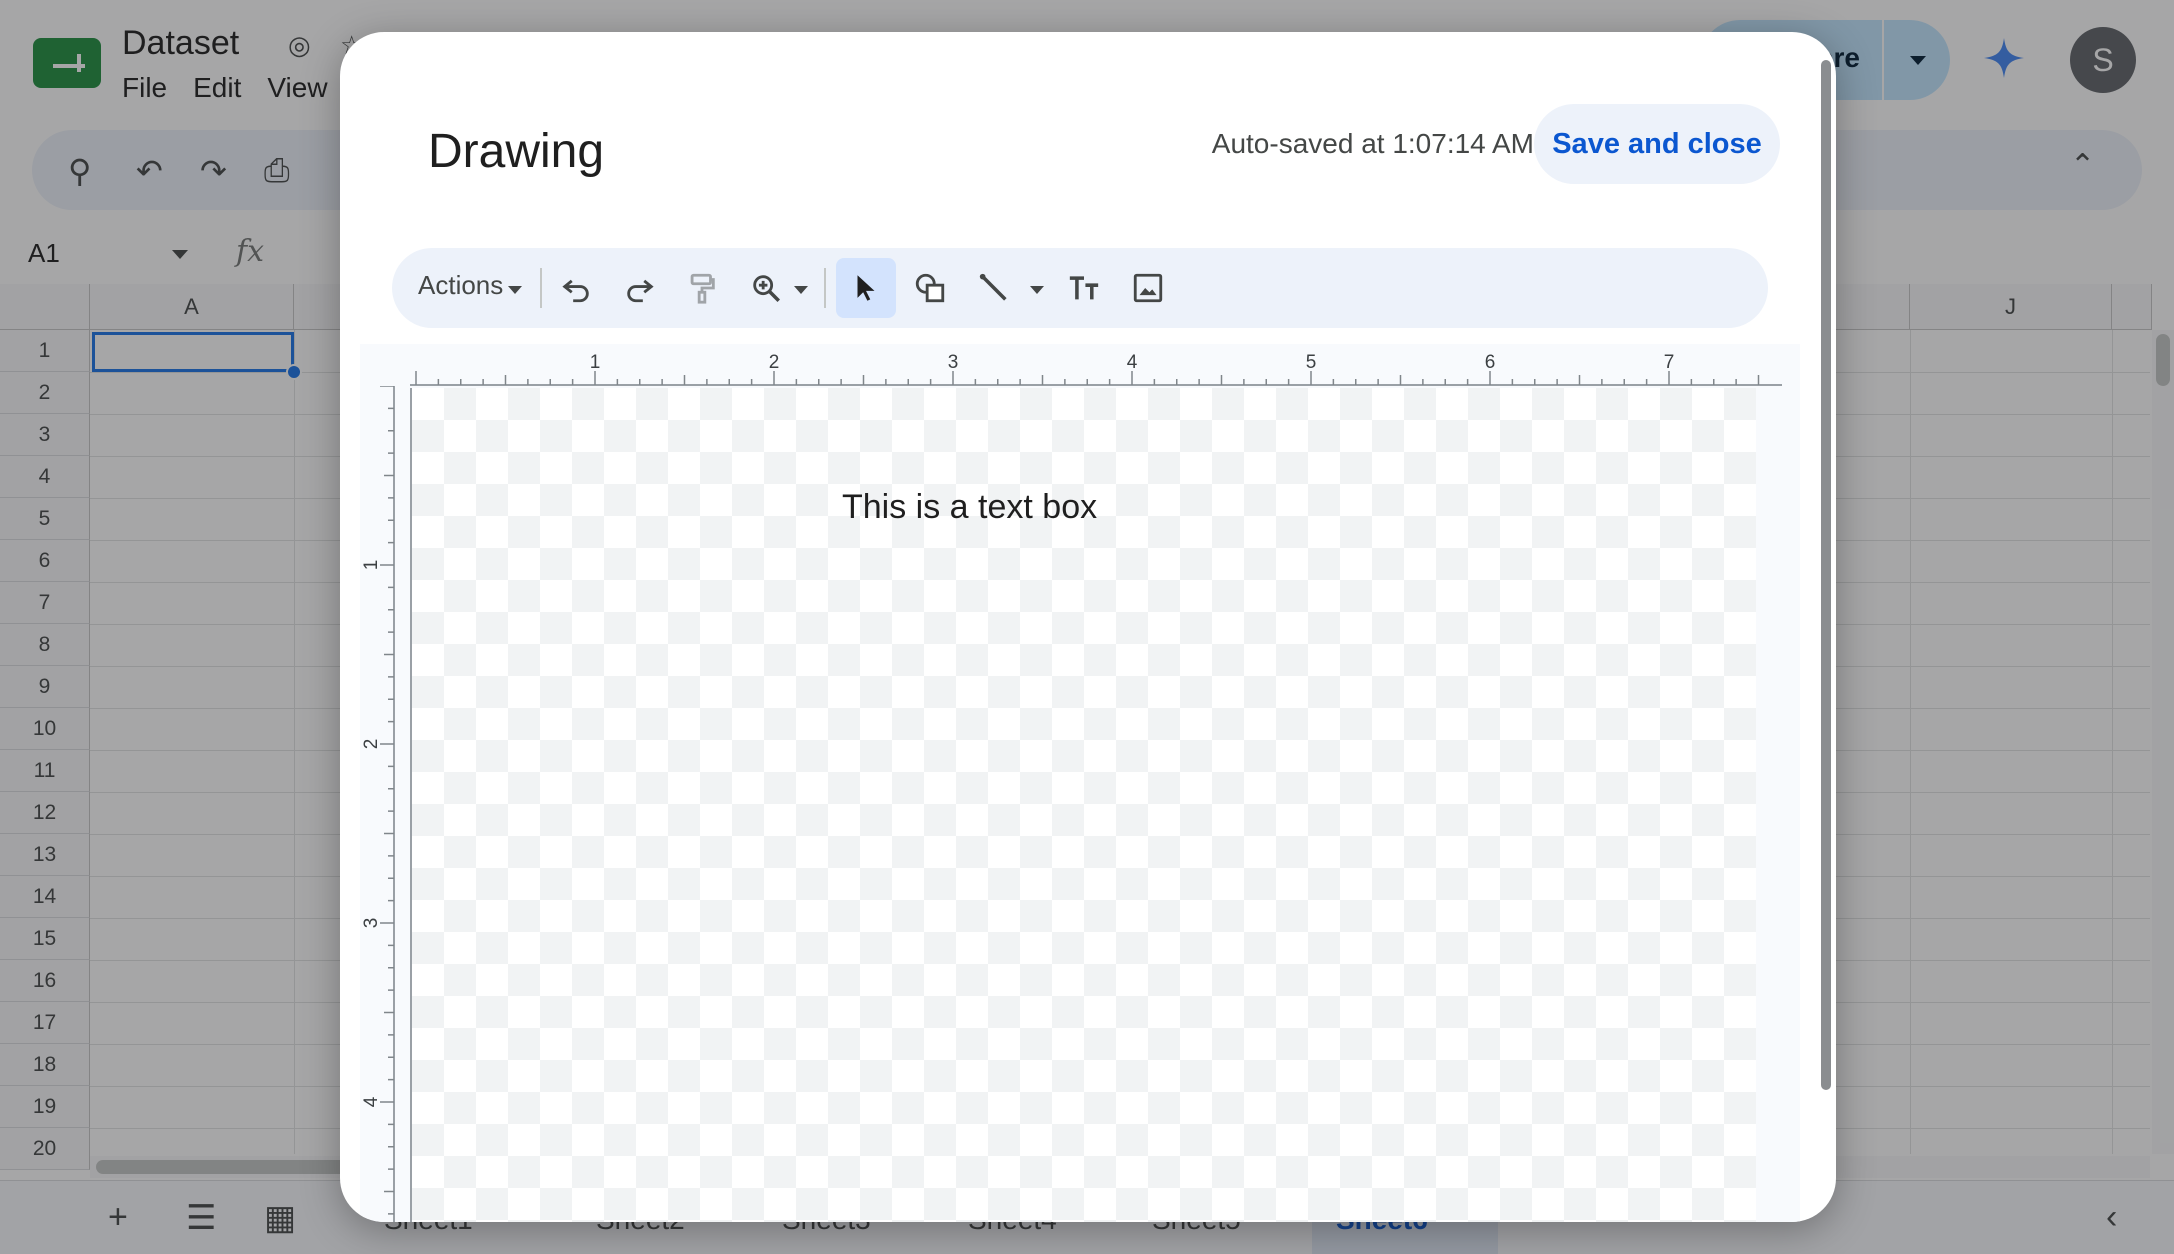 The width and height of the screenshot is (2174, 1254). What do you see at coordinates (378, 804) in the screenshot?
I see `vertical-ruler: 1 2 3 4` at bounding box center [378, 804].